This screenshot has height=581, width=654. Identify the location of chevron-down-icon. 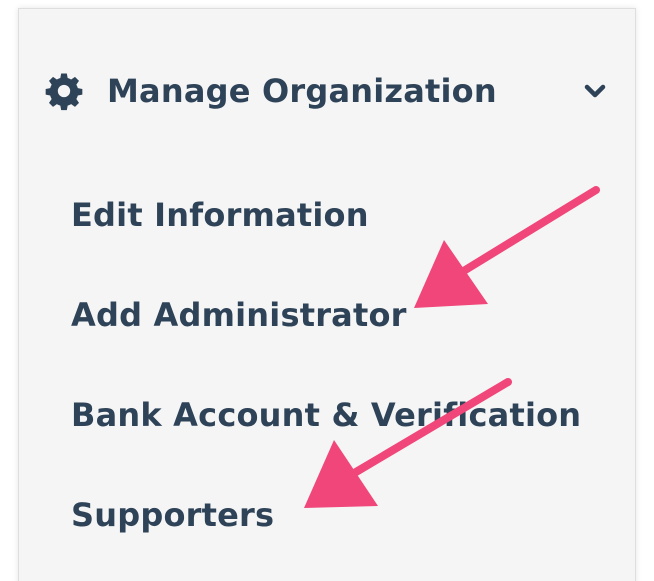
(595, 91).